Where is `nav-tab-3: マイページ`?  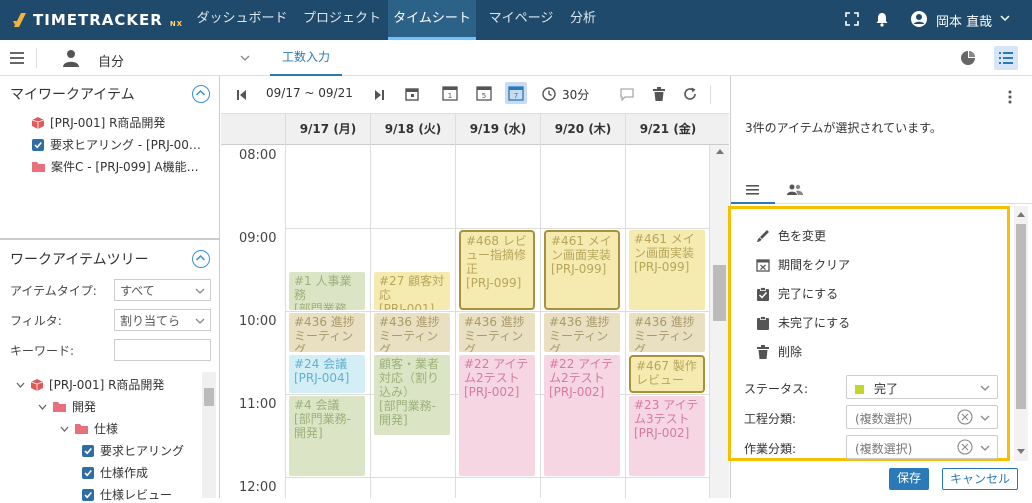 nav-tab-3: マイページ is located at coordinates (521, 20).